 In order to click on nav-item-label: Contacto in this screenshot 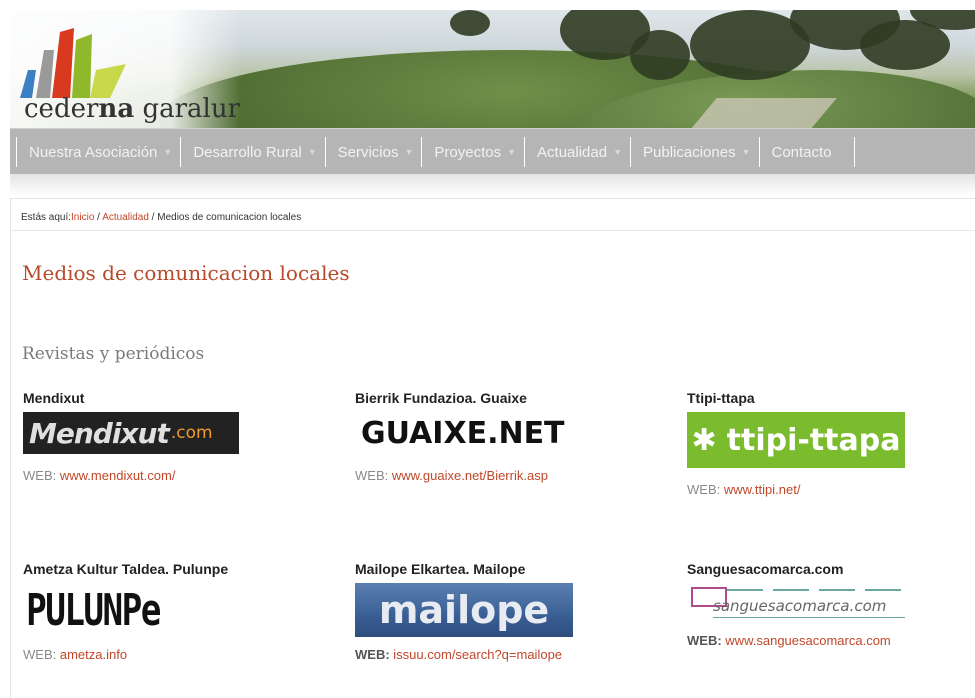, I will do `click(801, 152)`.